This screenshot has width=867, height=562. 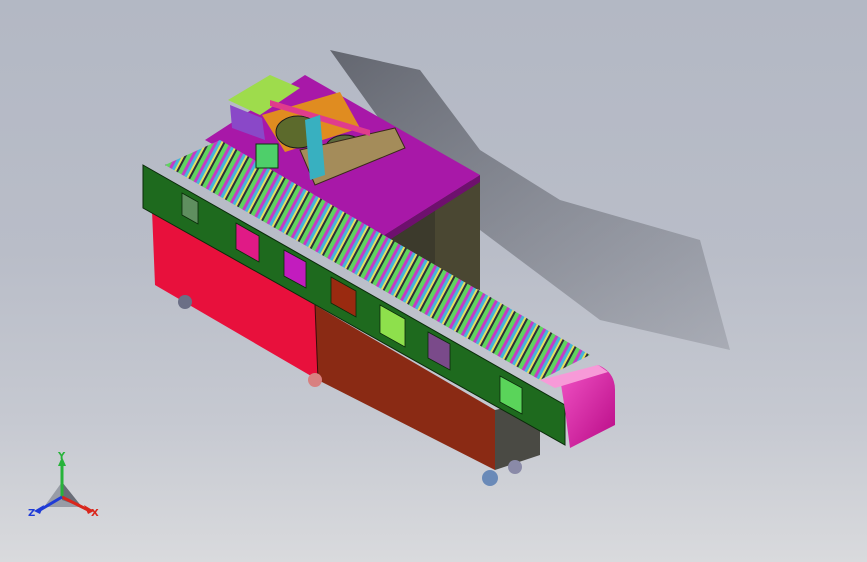 I want to click on x-axis-label: X, so click(x=95, y=513).